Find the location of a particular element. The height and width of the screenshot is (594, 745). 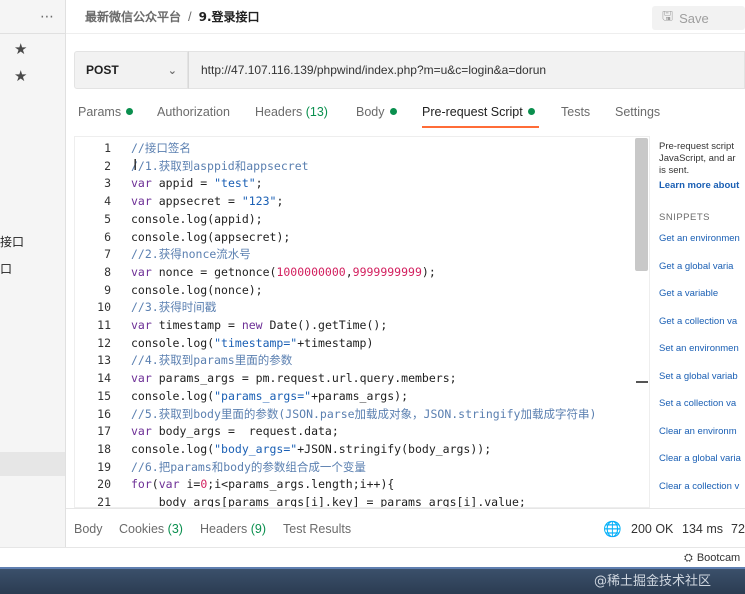

response-tab-cookies: Cookies (3) is located at coordinates (151, 529).